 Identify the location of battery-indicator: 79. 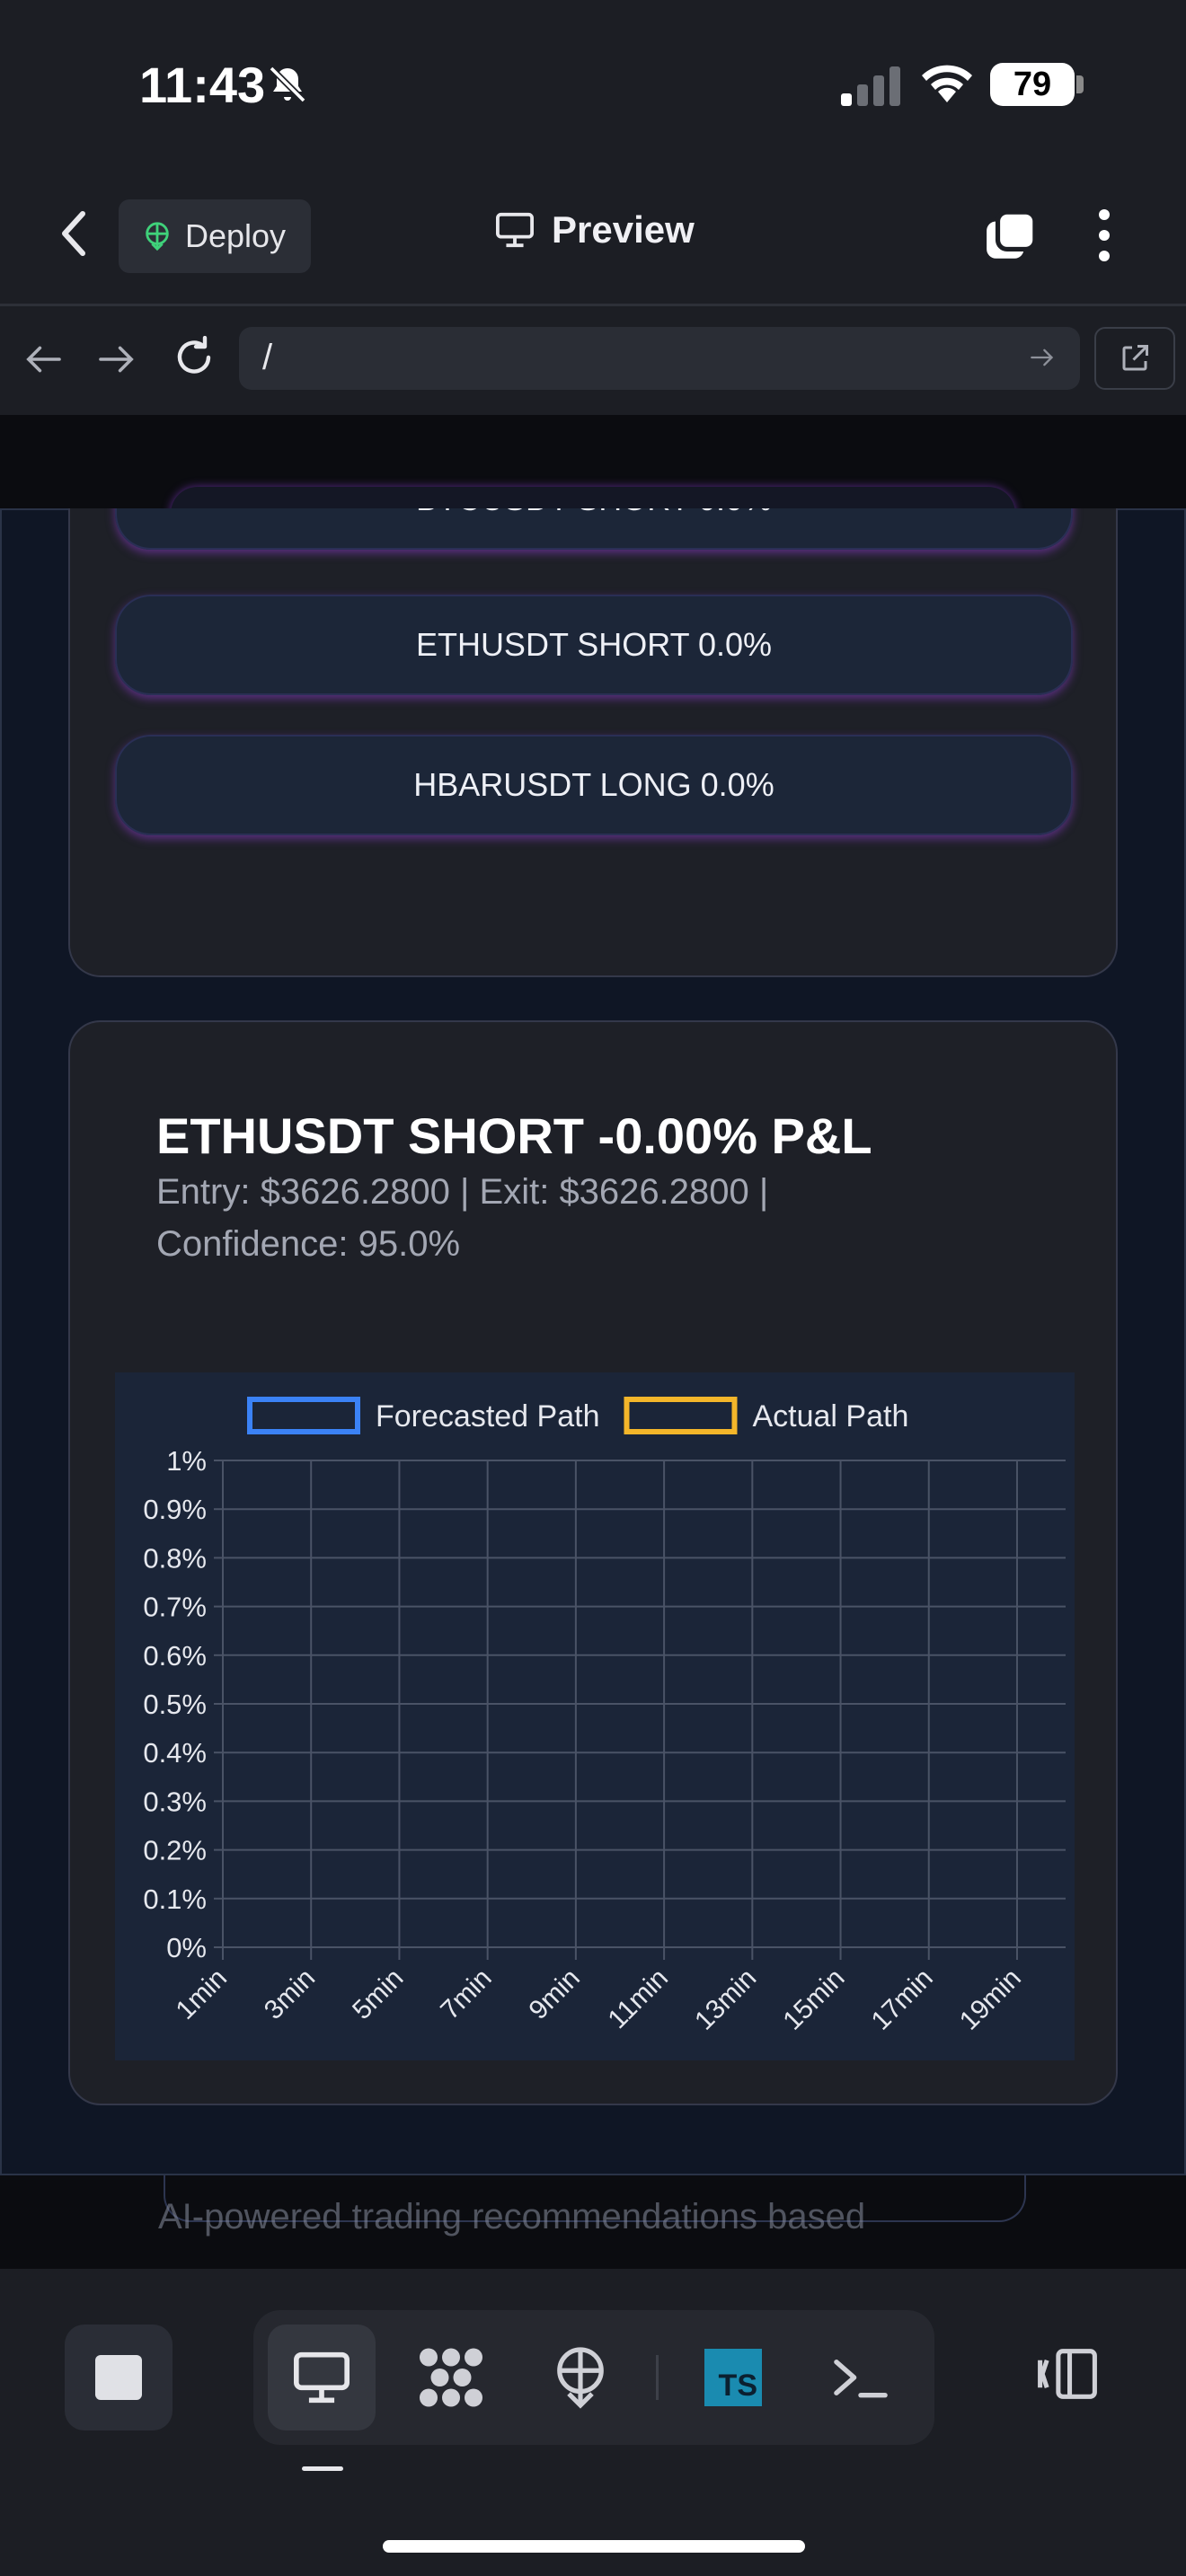
(1032, 84).